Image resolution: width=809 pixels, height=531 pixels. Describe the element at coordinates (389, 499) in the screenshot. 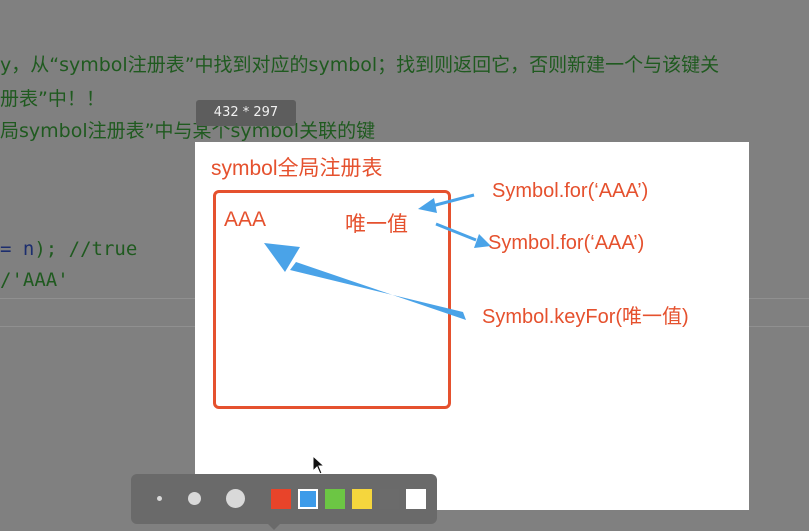

I see `color-swatch-gray` at that location.